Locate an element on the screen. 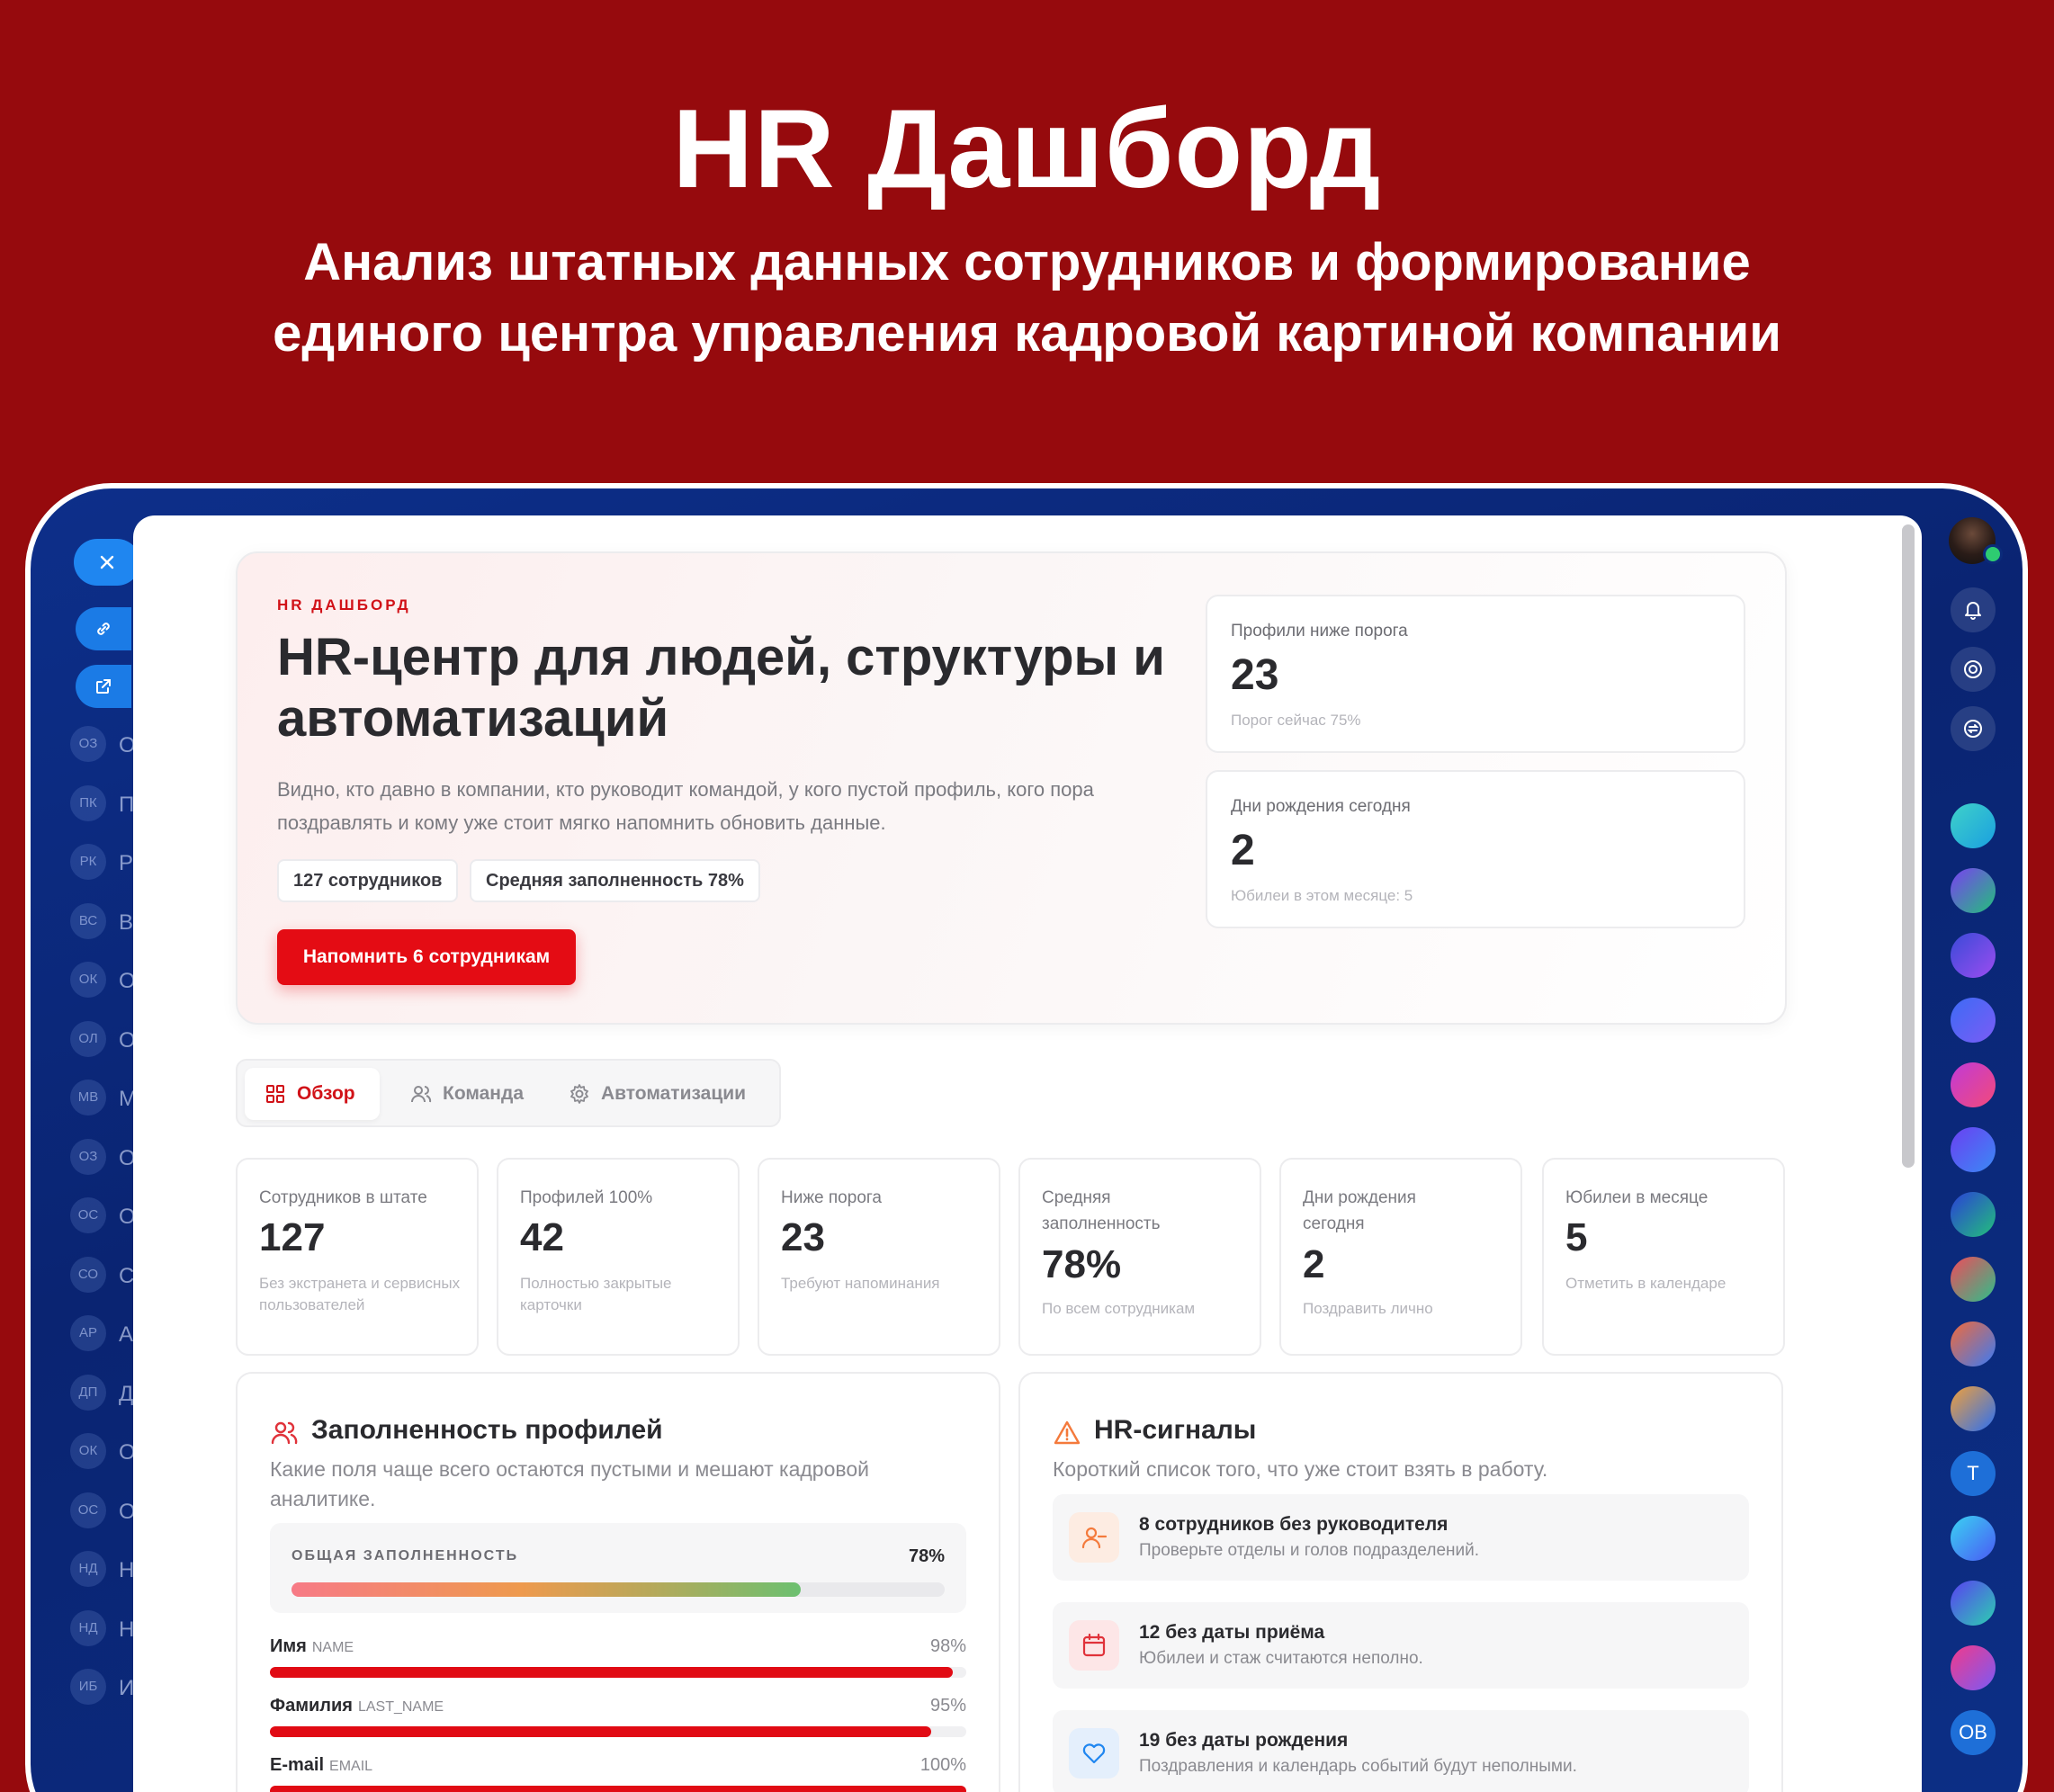  copy-link-button is located at coordinates (104, 628).